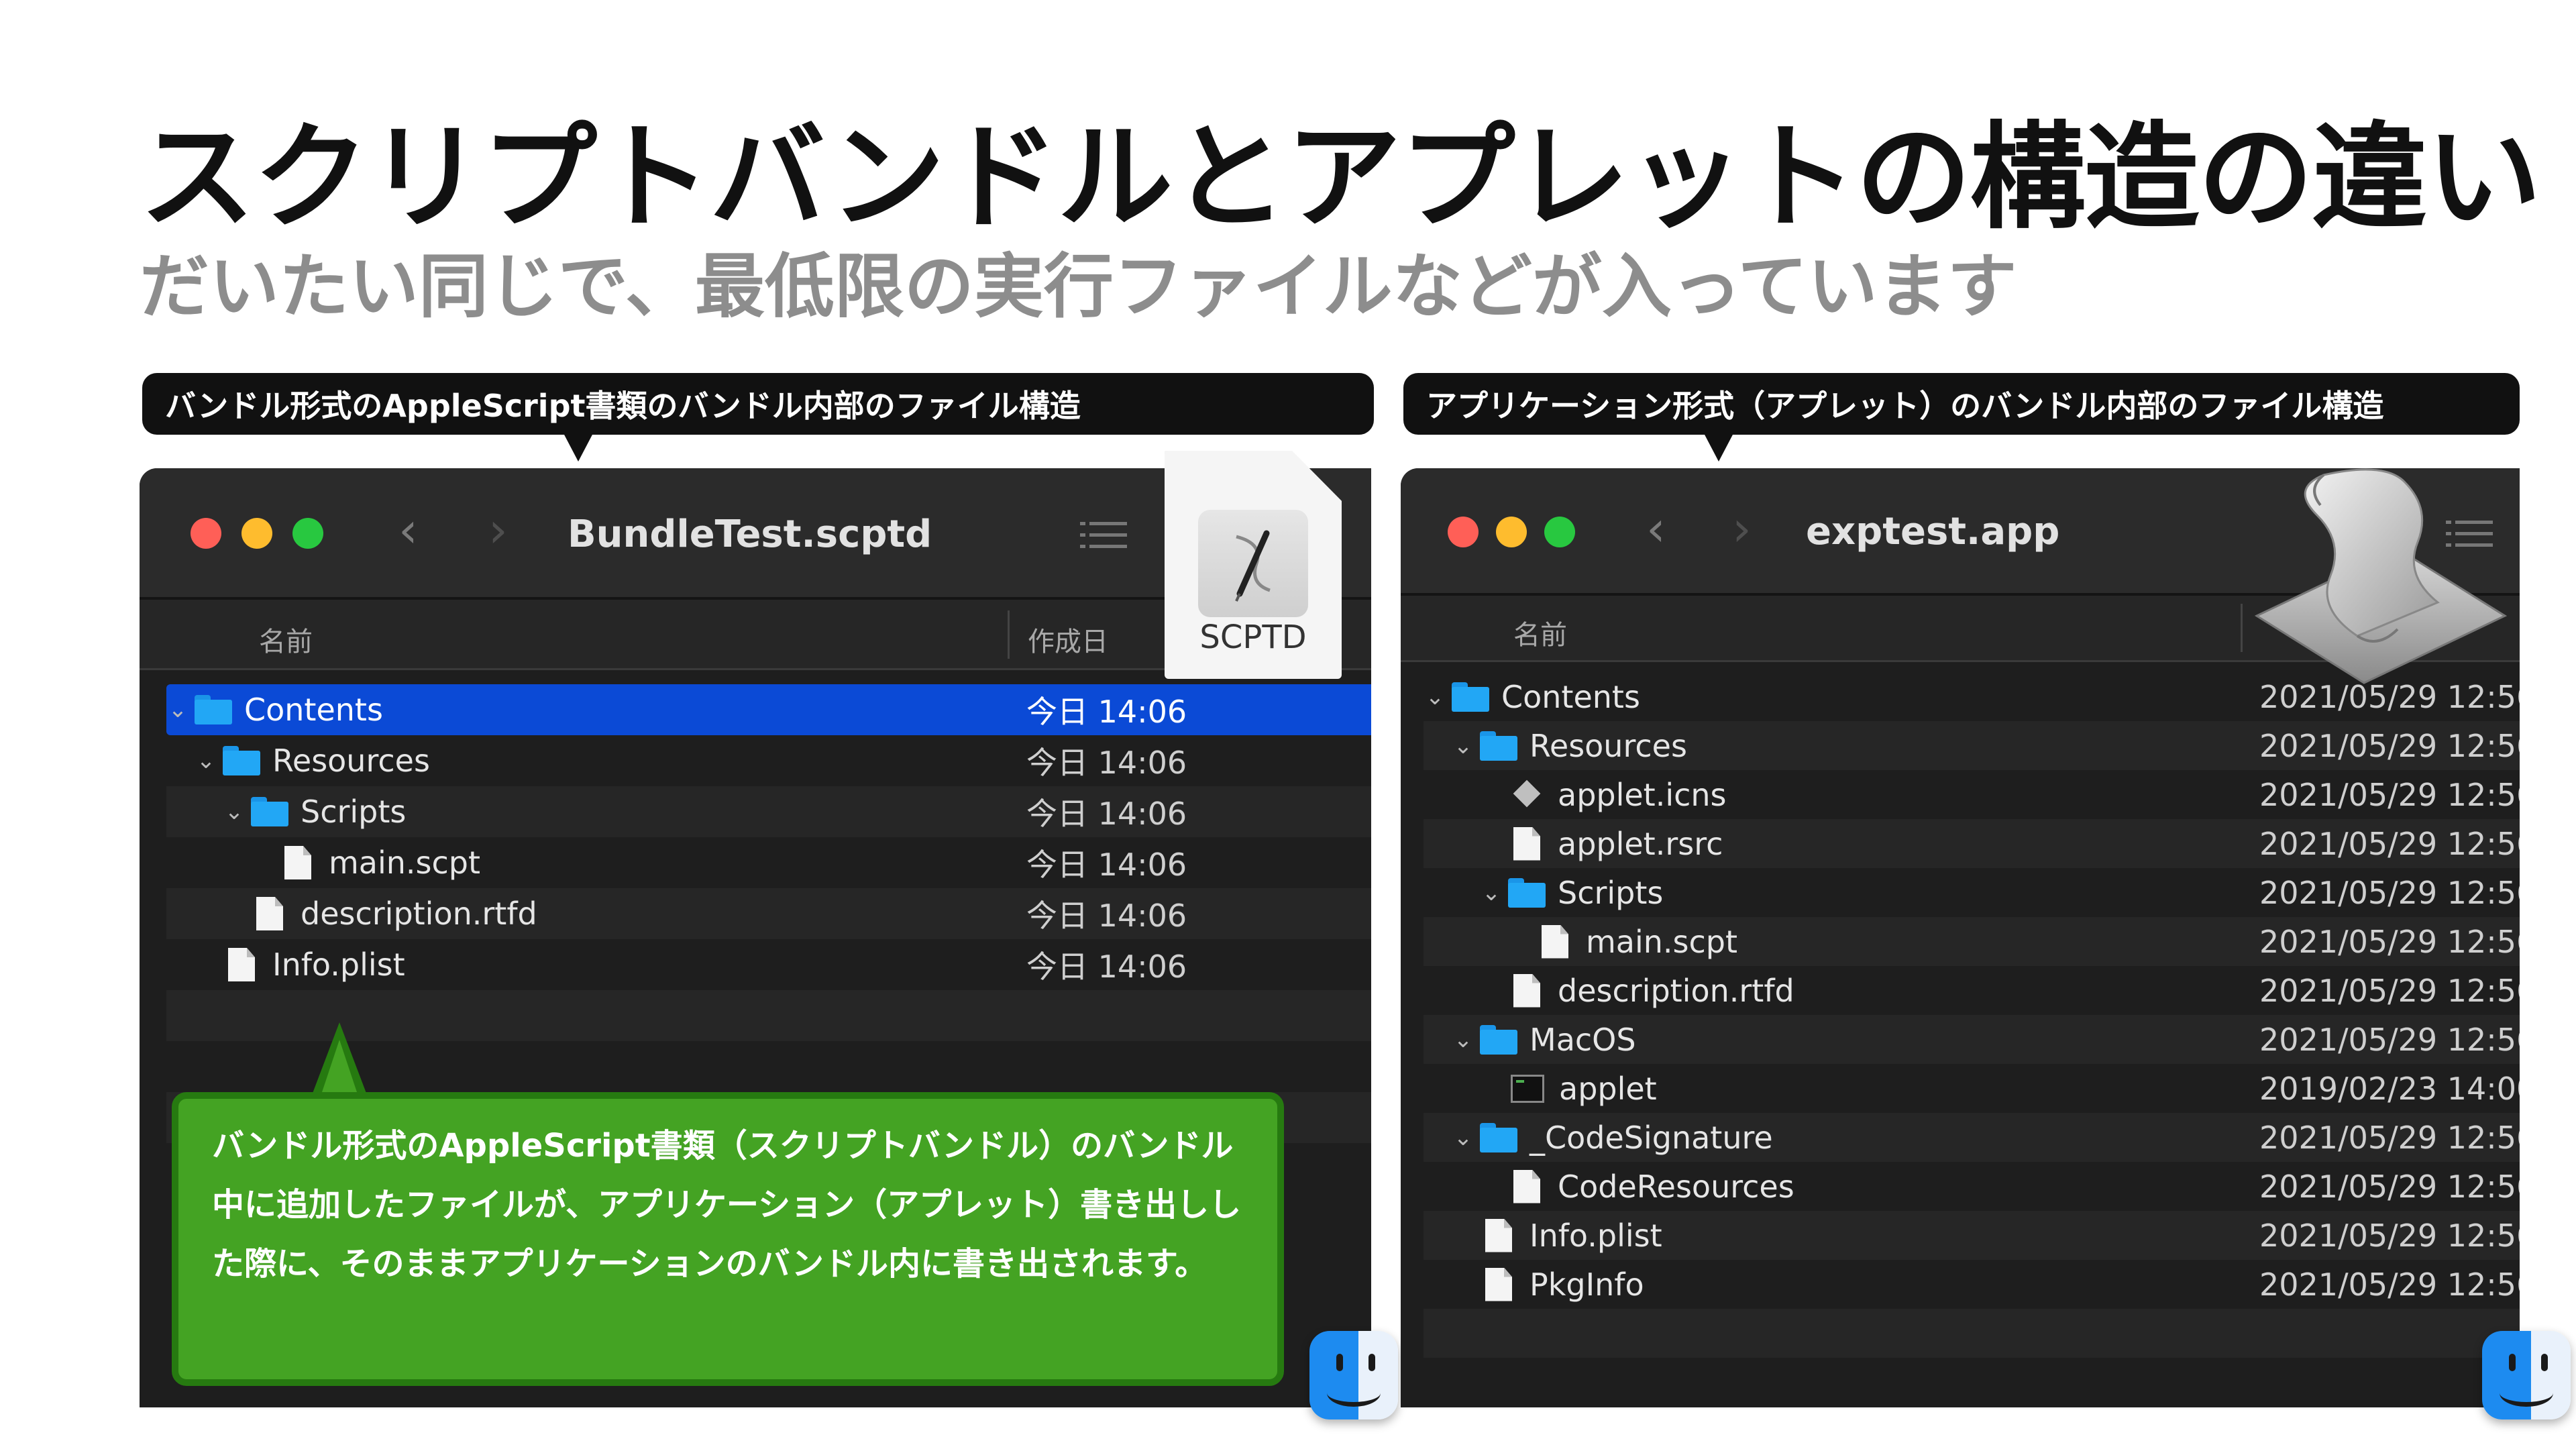 The height and width of the screenshot is (1449, 2576). What do you see at coordinates (354, 812) in the screenshot?
I see `row-name: Scripts` at bounding box center [354, 812].